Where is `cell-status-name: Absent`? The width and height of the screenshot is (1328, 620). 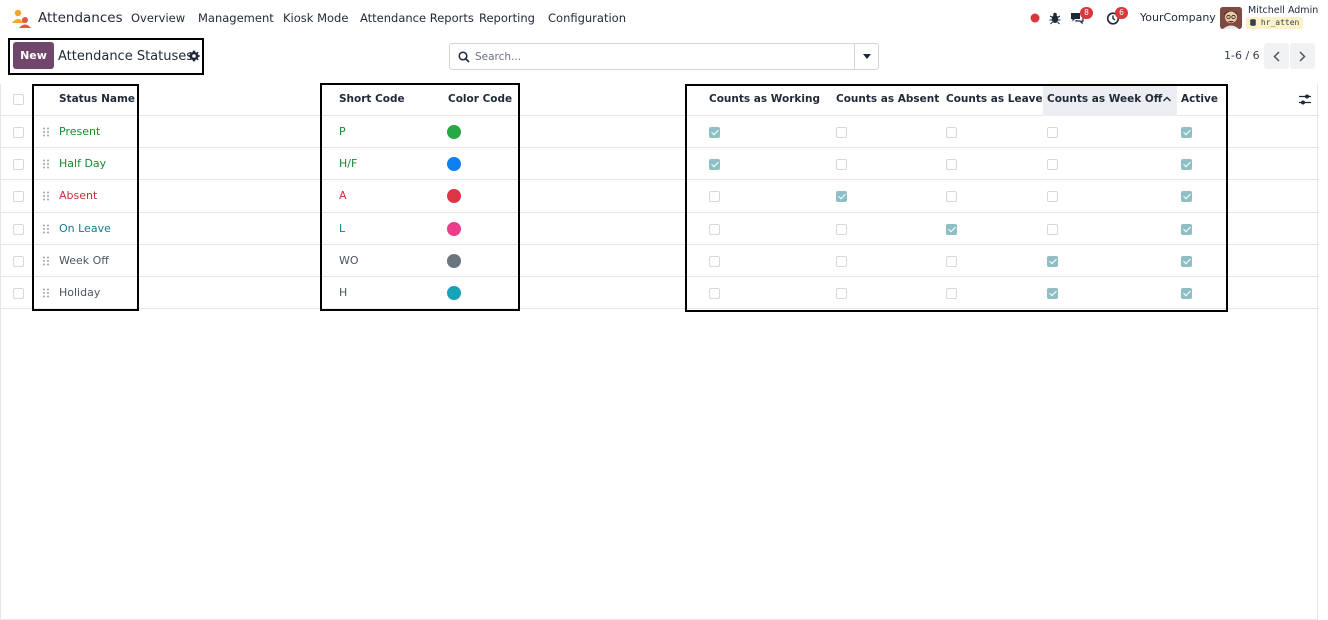
cell-status-name: Absent is located at coordinates (78, 196).